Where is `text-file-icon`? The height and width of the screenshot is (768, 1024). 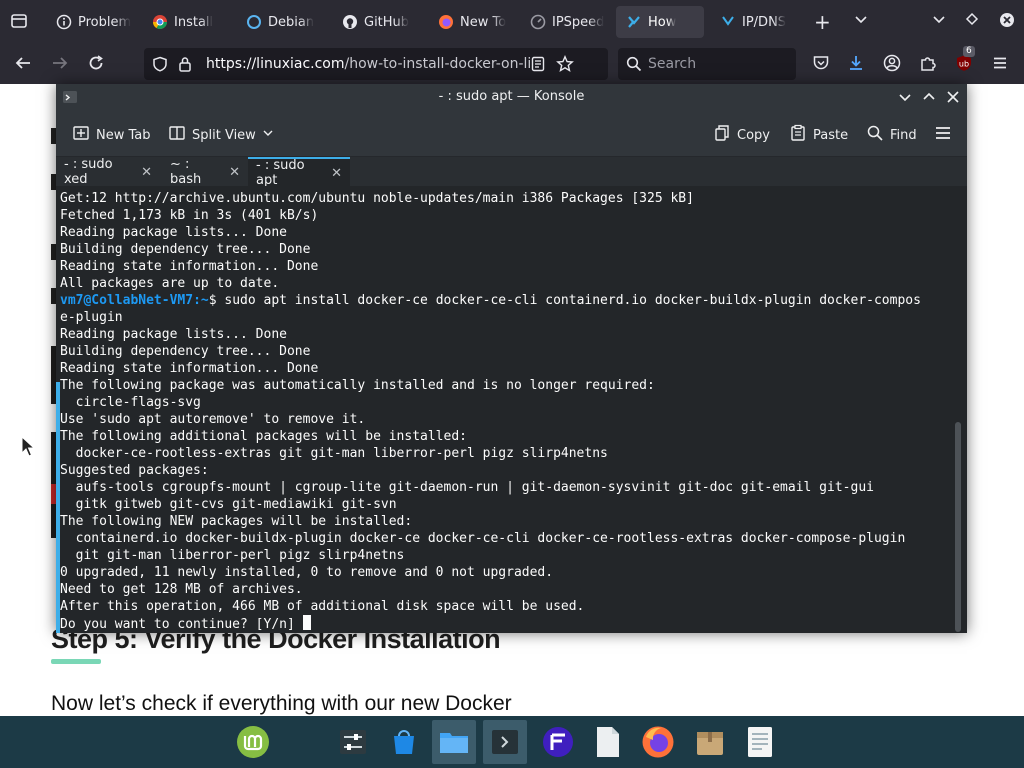 text-file-icon is located at coordinates (608, 742).